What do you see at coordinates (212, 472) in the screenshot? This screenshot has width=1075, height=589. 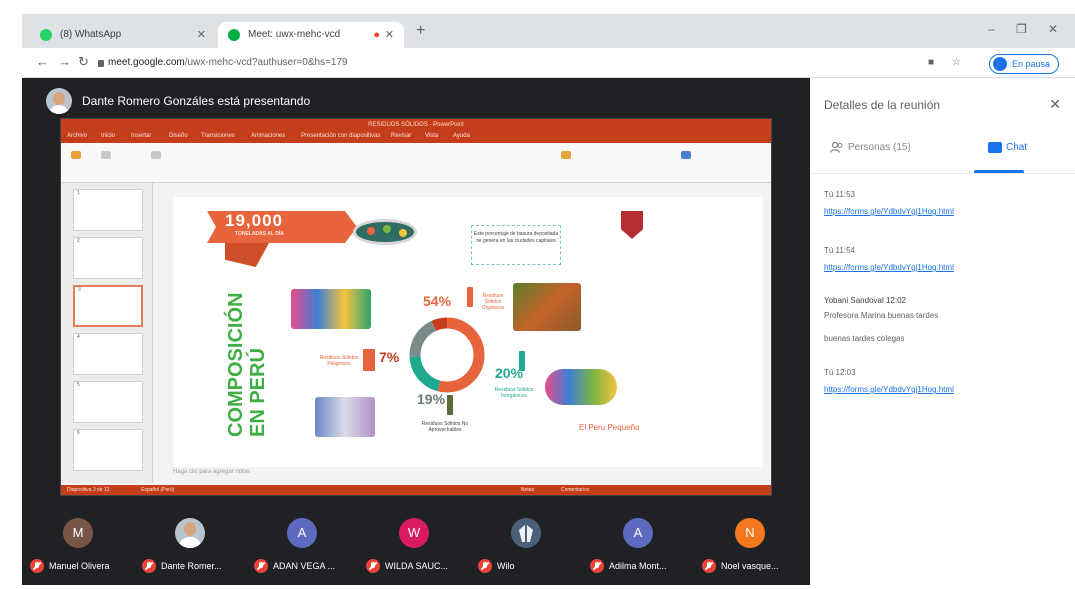 I see `notes-placeholder: Haga clic para agregar notas` at bounding box center [212, 472].